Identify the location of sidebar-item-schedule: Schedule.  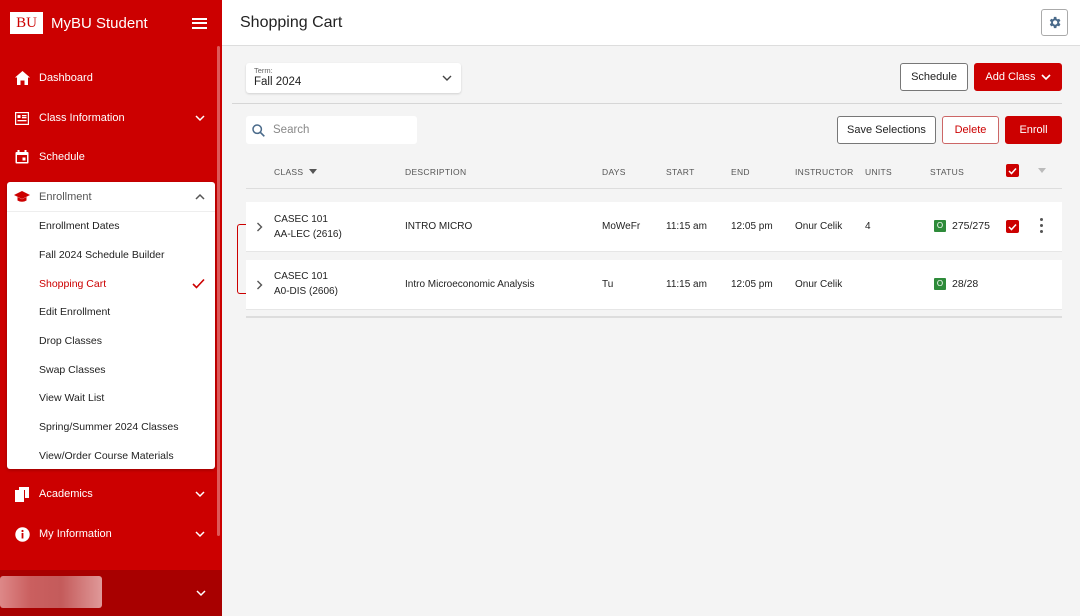
(107, 157).